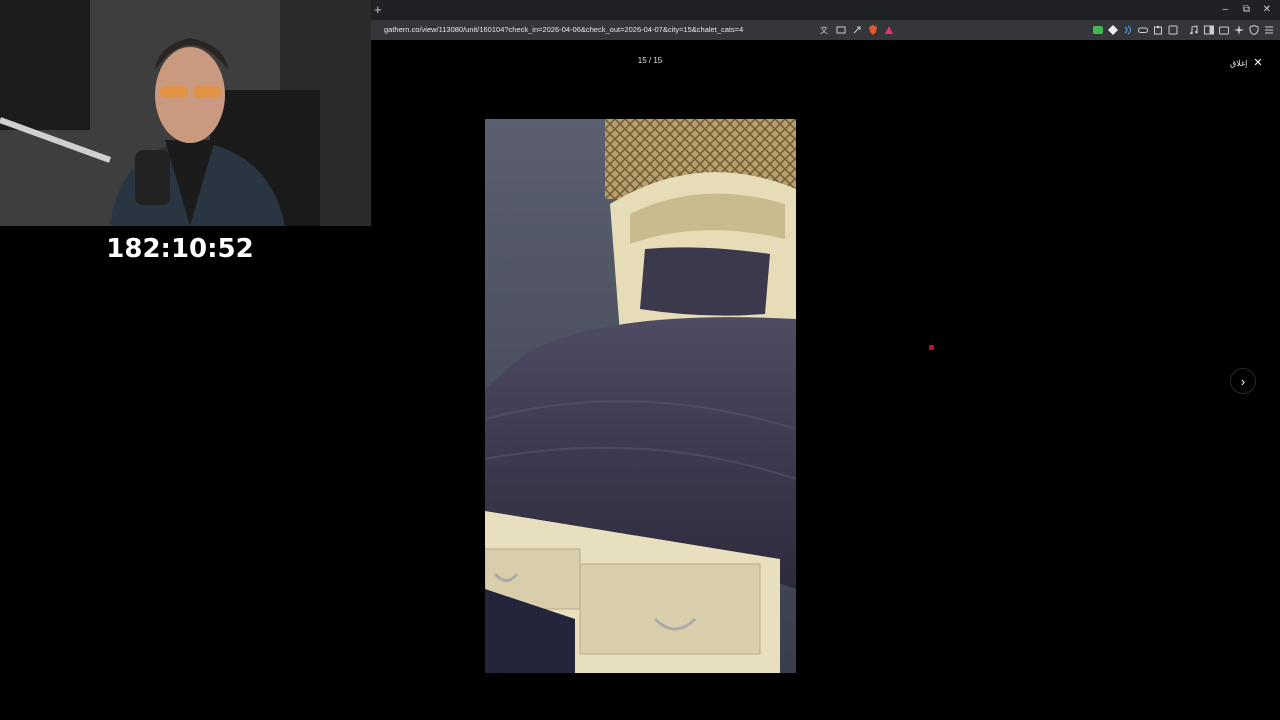 This screenshot has width=1280, height=720. What do you see at coordinates (1224, 30) in the screenshot?
I see `wallet-icon` at bounding box center [1224, 30].